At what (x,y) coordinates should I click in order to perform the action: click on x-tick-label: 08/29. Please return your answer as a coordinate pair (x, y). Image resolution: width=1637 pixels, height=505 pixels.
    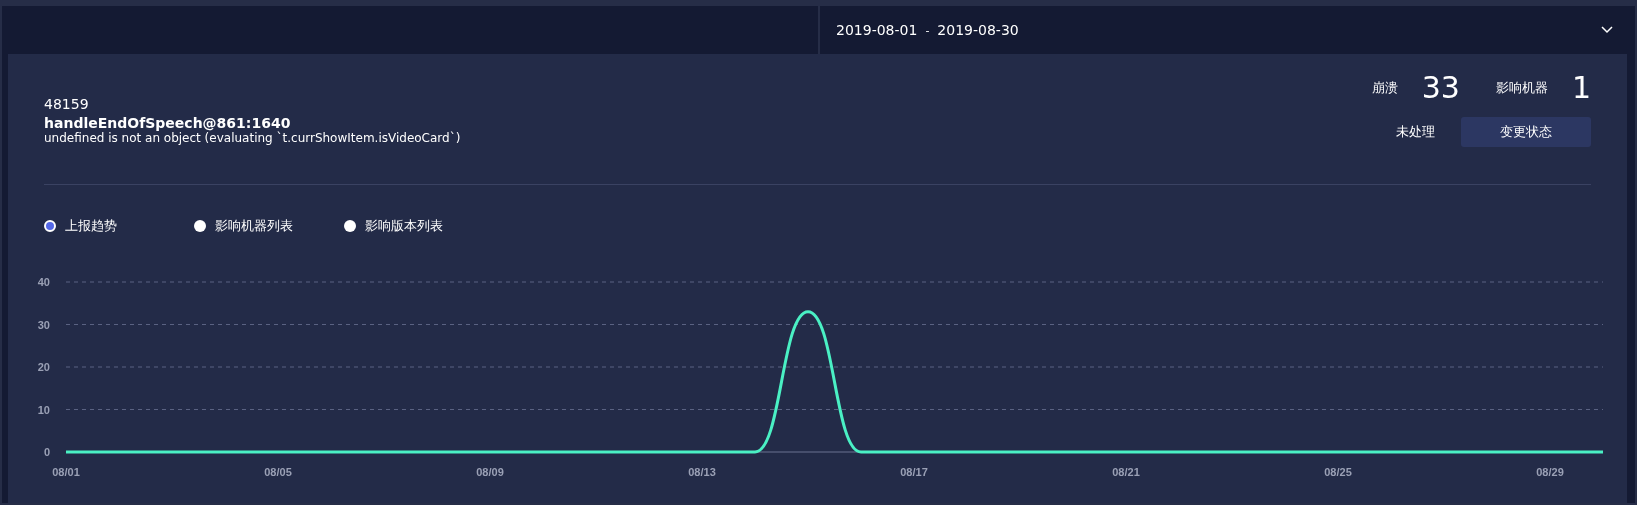
    Looking at the image, I should click on (1550, 472).